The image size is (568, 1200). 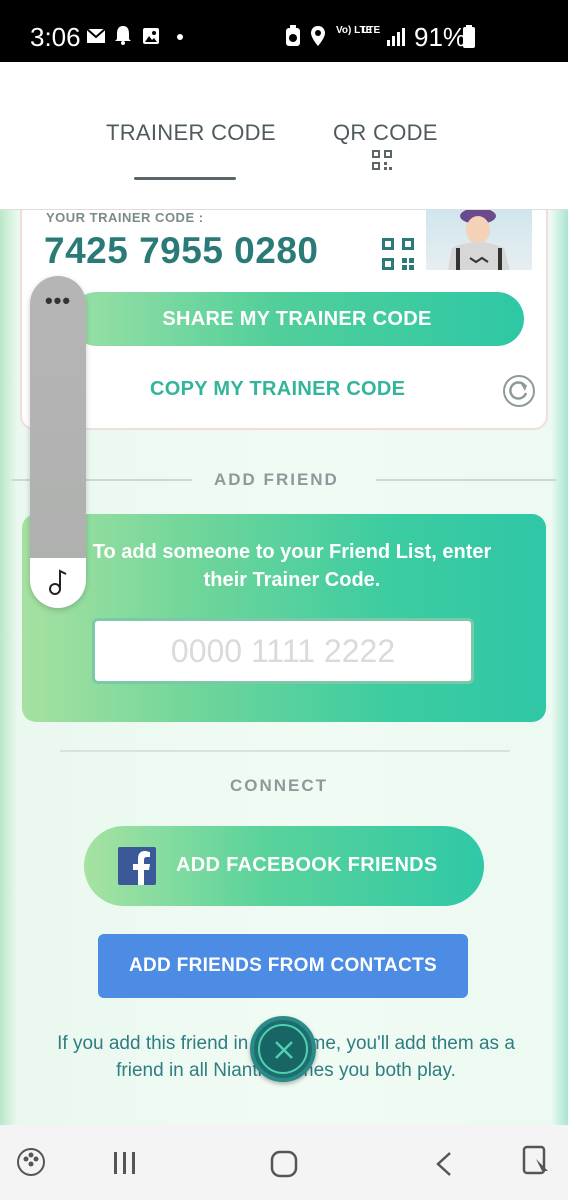 I want to click on image-icon, so click(x=151, y=36).